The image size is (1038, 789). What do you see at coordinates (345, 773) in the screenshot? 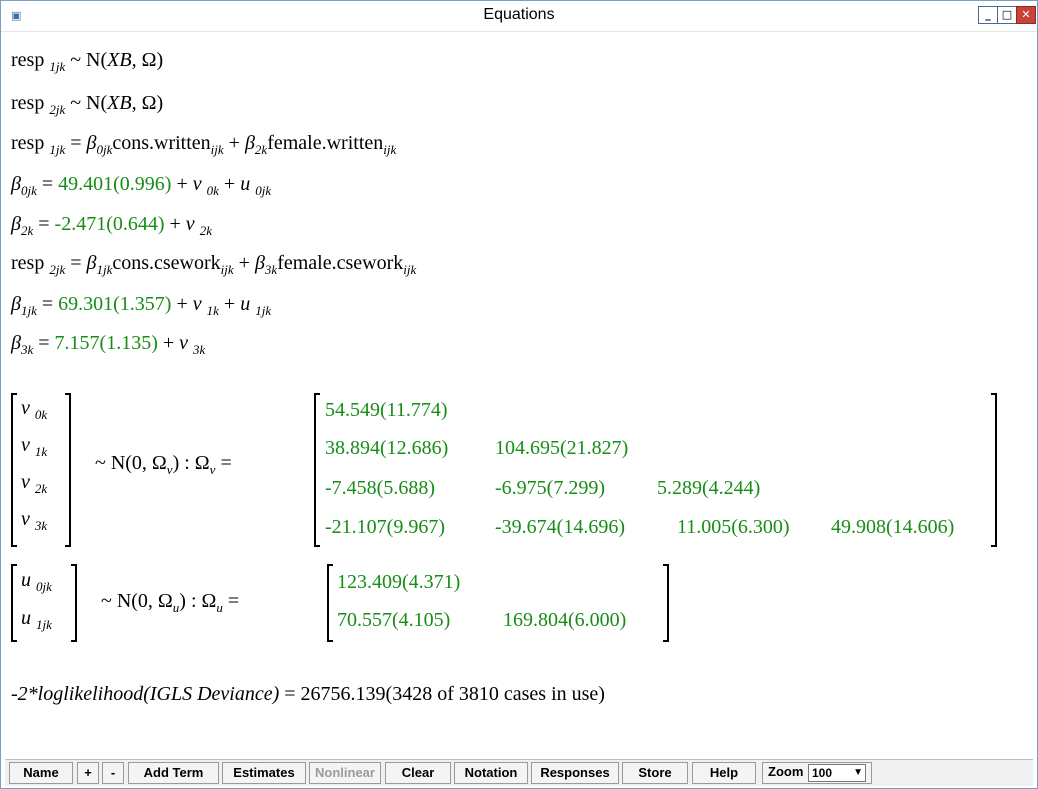
I see `nonlinear-button: Nonlinear` at bounding box center [345, 773].